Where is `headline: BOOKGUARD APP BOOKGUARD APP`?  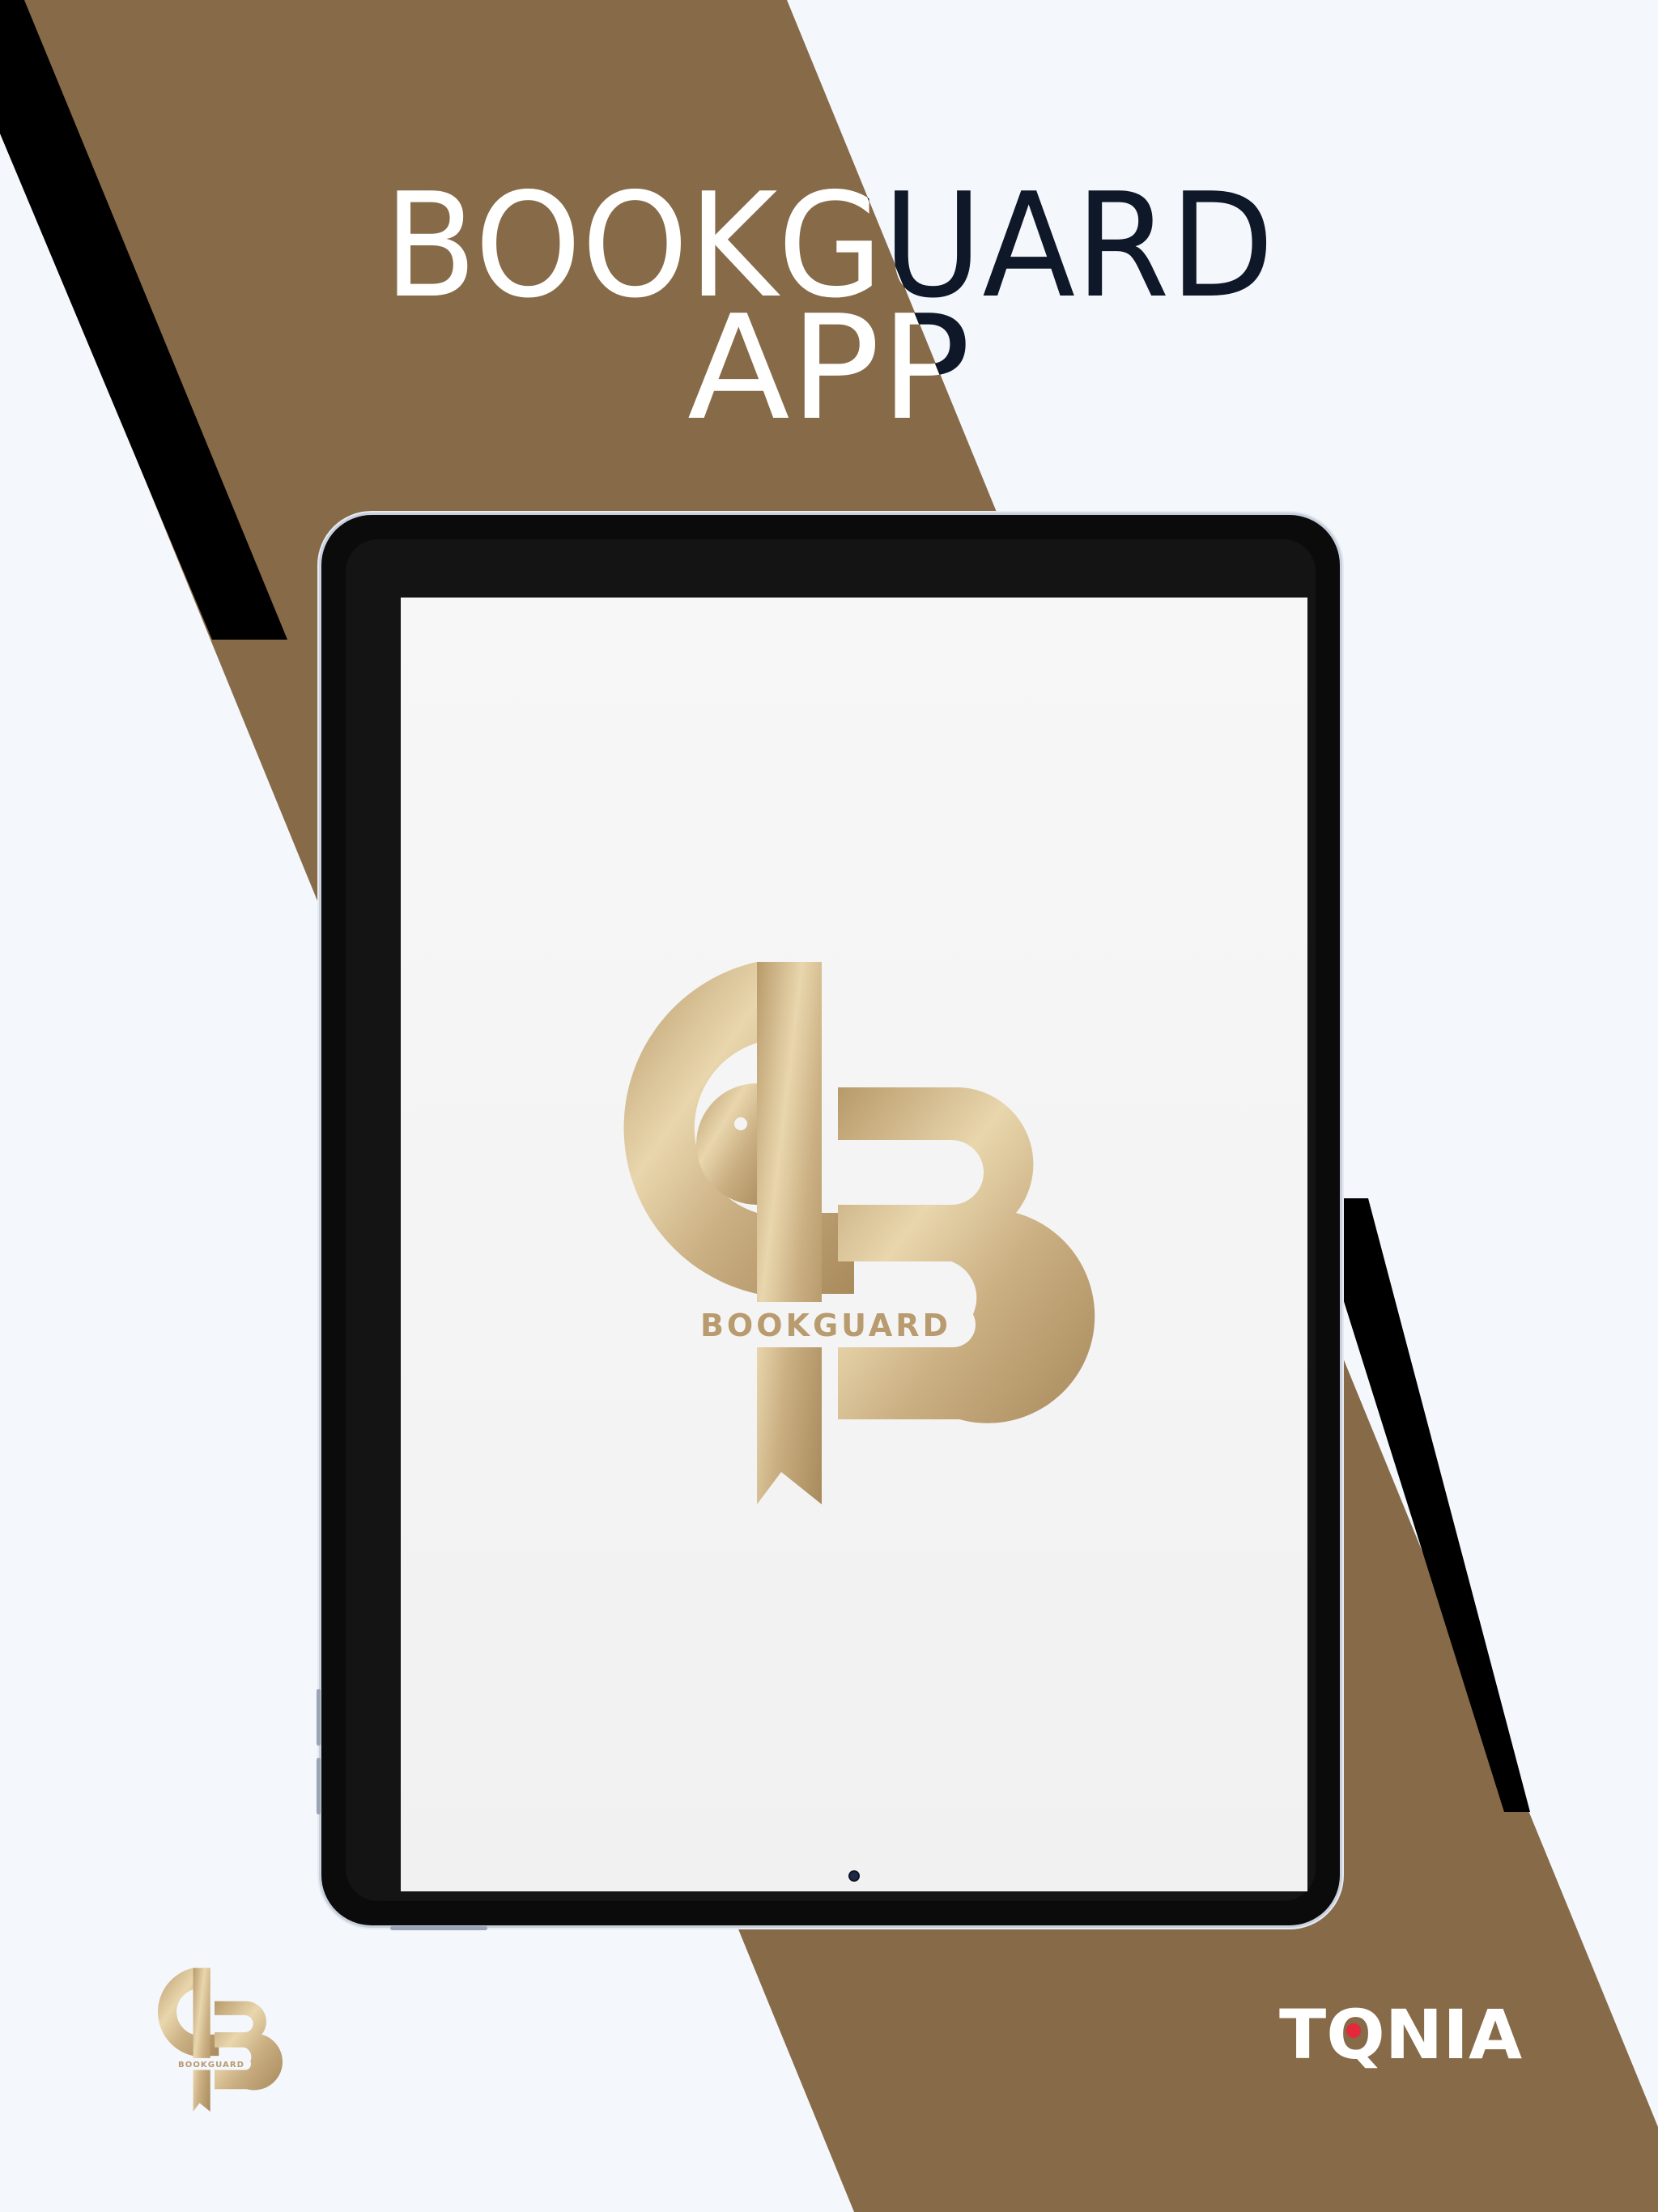
headline: BOOKGUARD APP BOOKGUARD APP is located at coordinates (829, 307).